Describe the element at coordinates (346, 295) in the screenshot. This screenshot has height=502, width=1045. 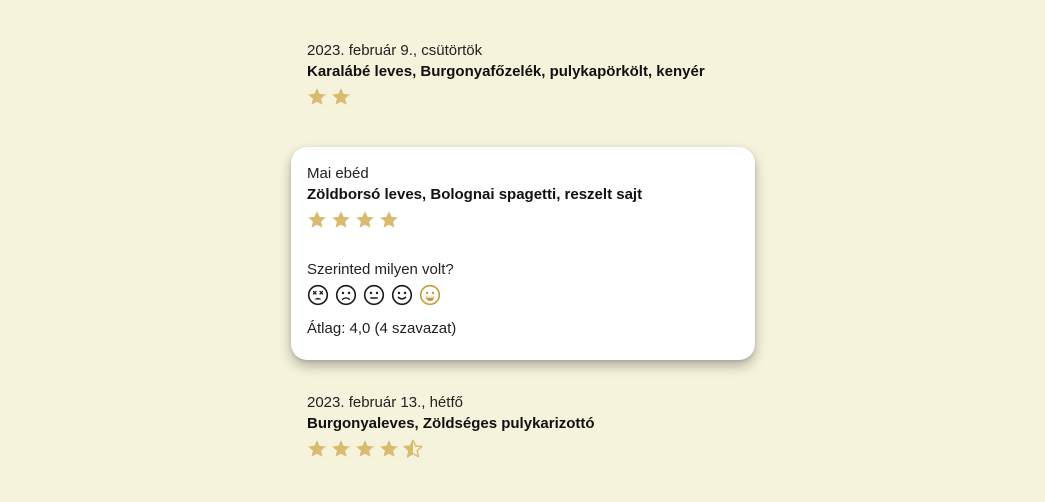
I see `sad-face-icon` at that location.